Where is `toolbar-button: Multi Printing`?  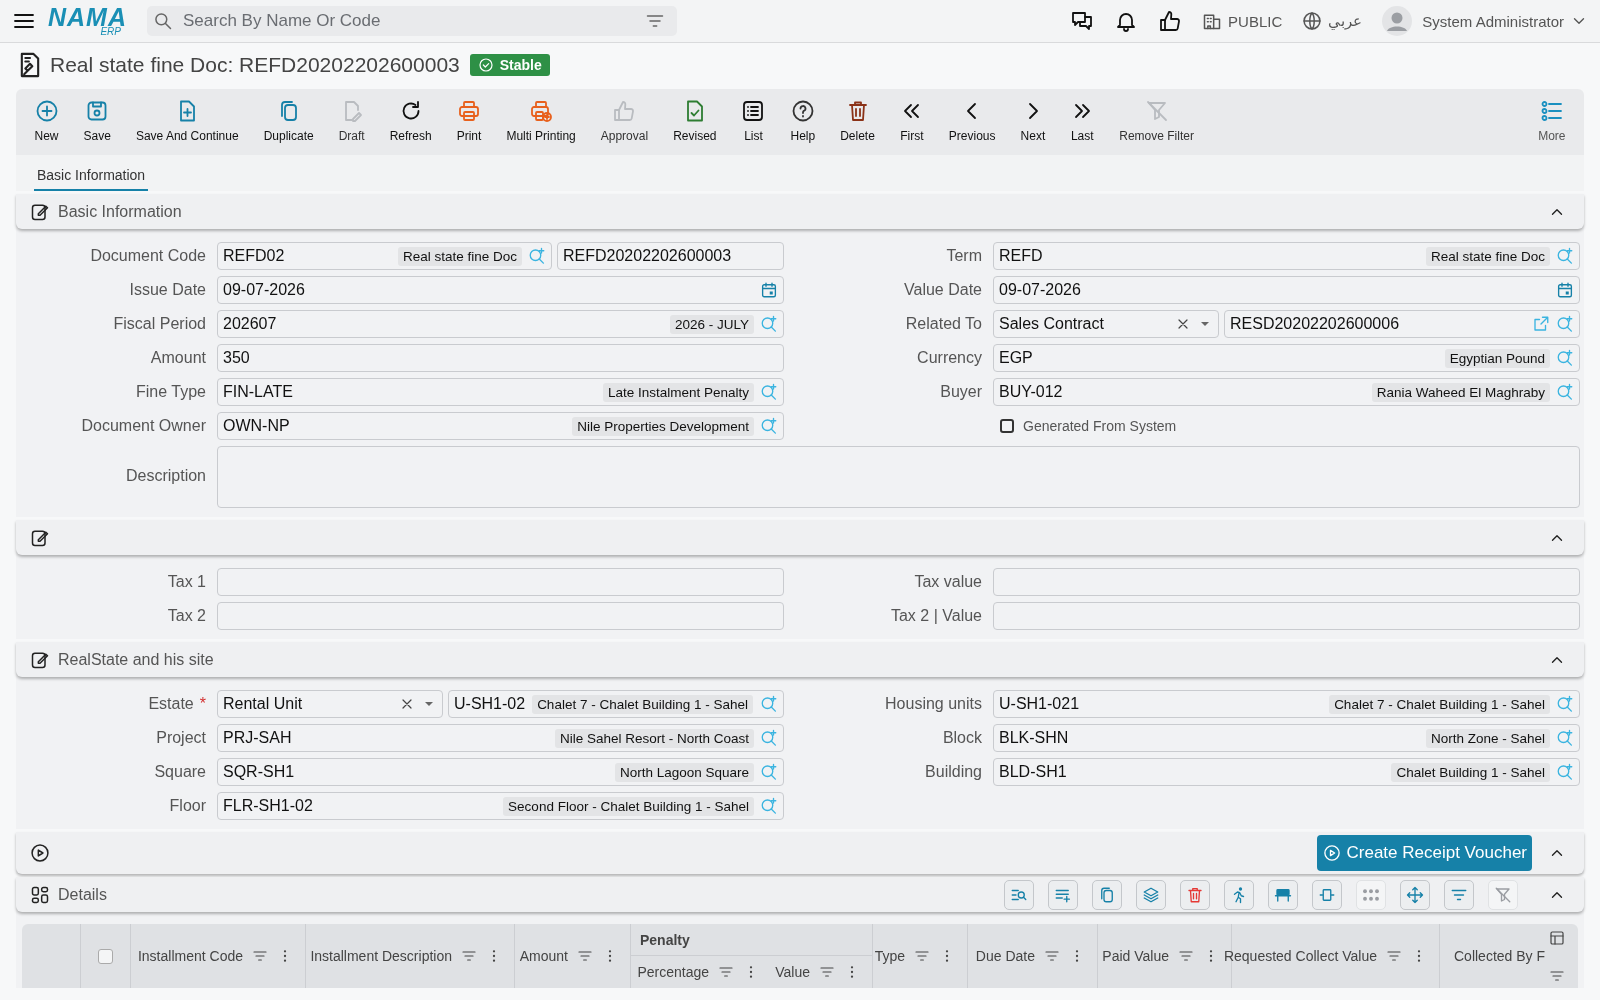 toolbar-button: Multi Printing is located at coordinates (541, 121).